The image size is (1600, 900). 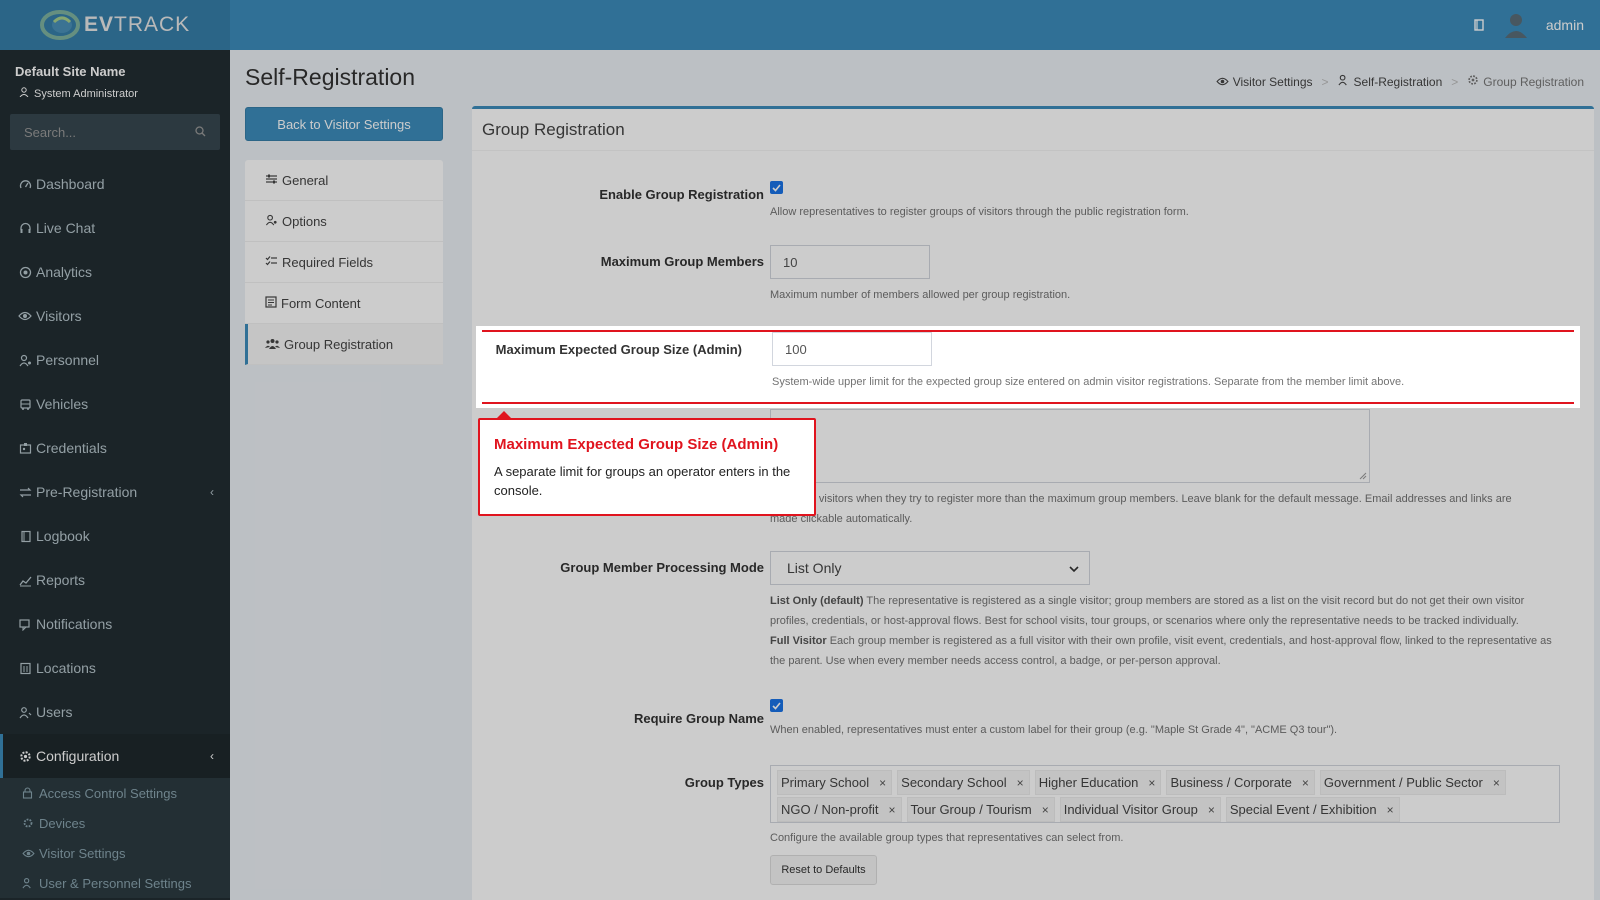 I want to click on sidebar-subitem-label: Devices, so click(x=62, y=823).